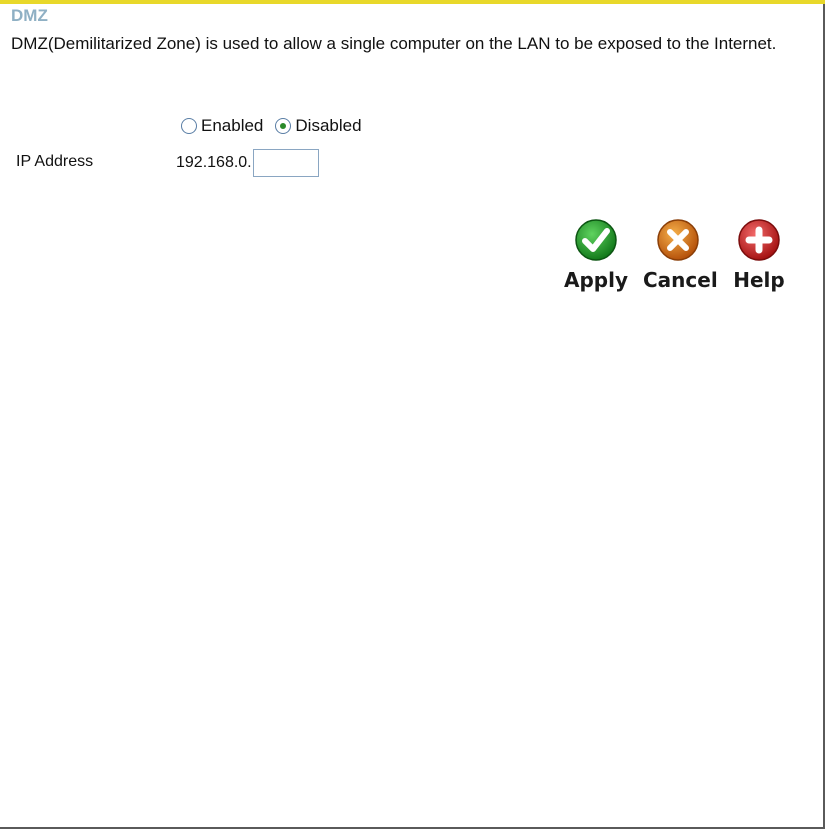 The image size is (825, 829). What do you see at coordinates (678, 240) in the screenshot?
I see `x-icon` at bounding box center [678, 240].